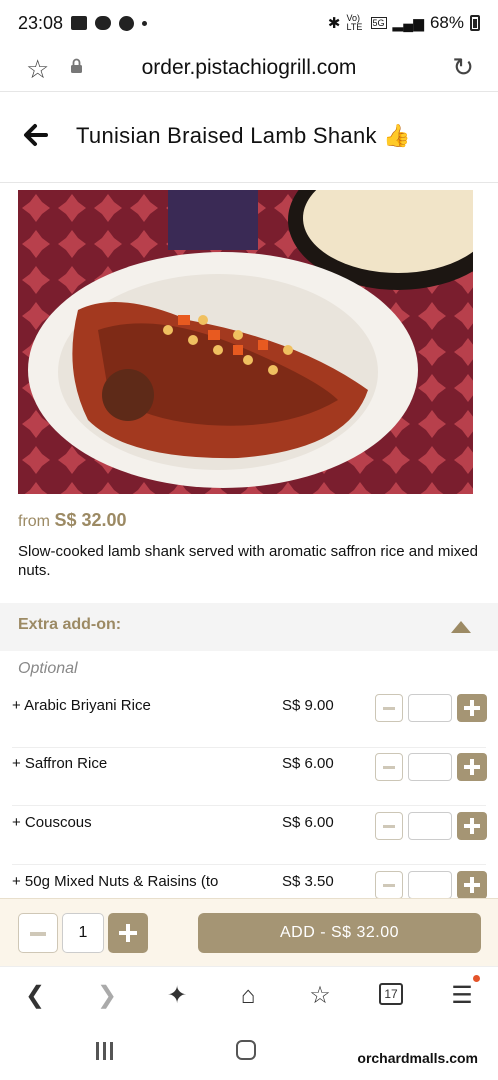  I want to click on optional-label: Optional, so click(48, 668).